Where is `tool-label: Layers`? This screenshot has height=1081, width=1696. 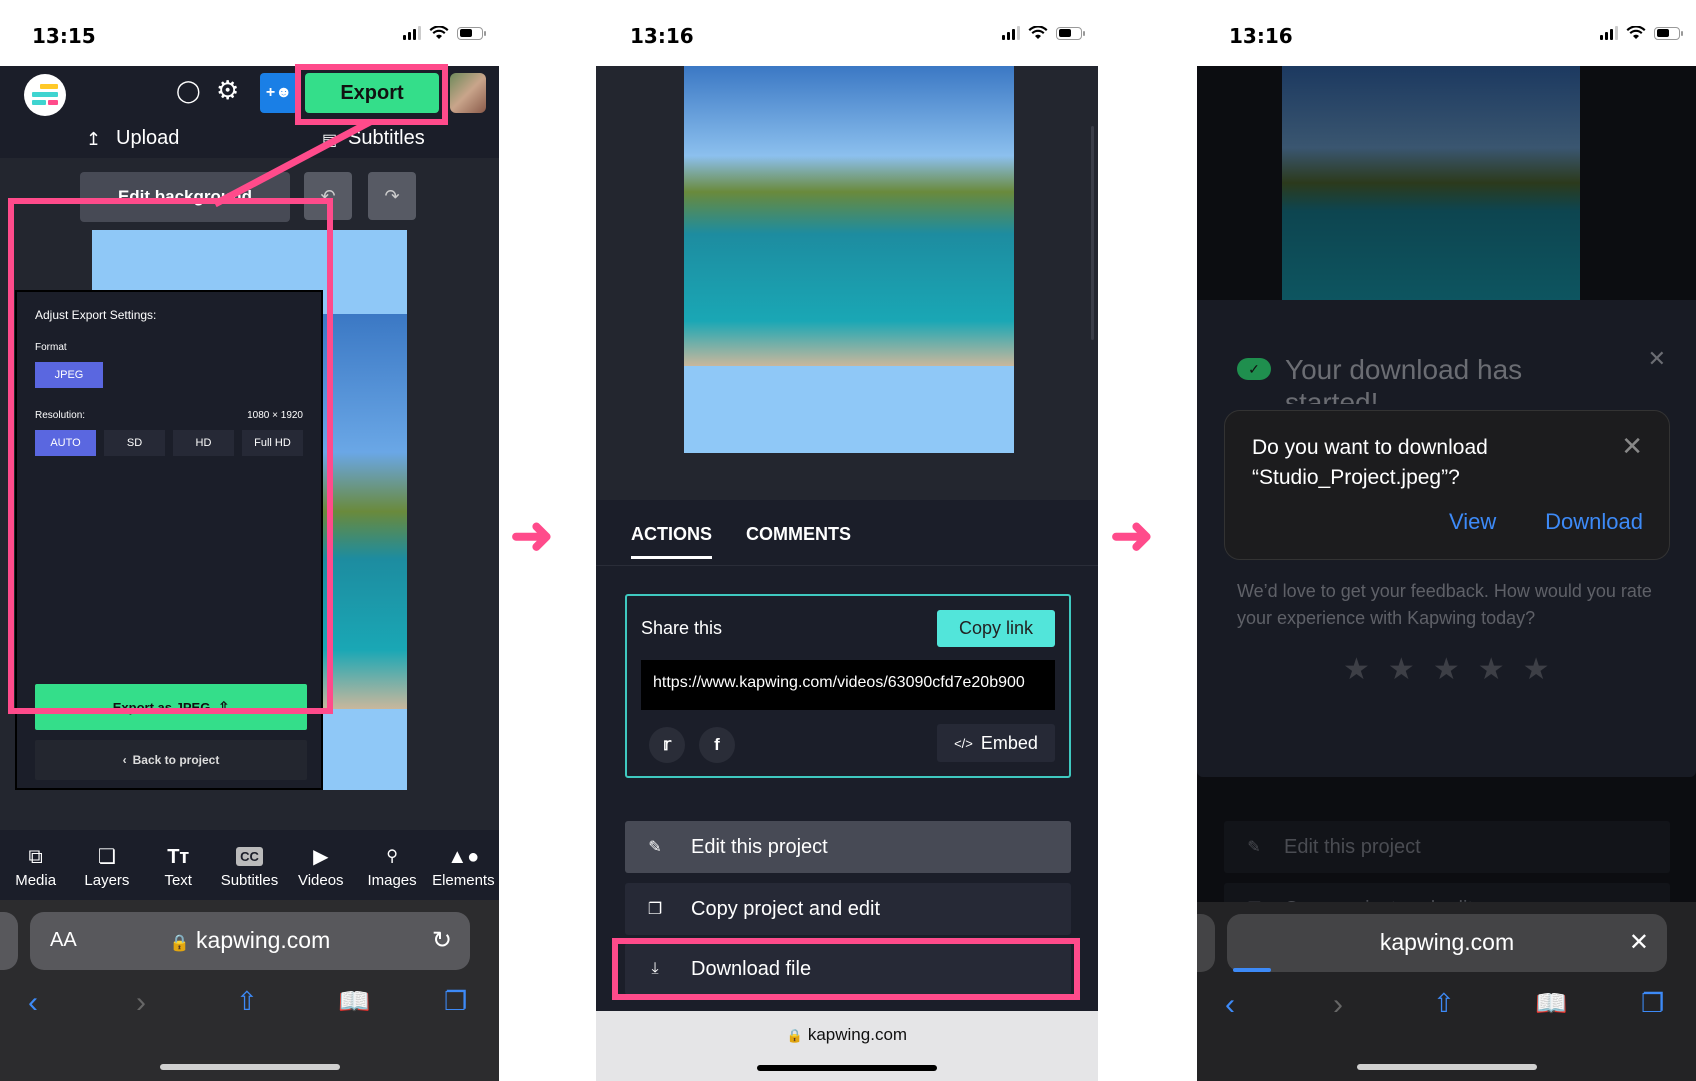
tool-label: Layers is located at coordinates (107, 880).